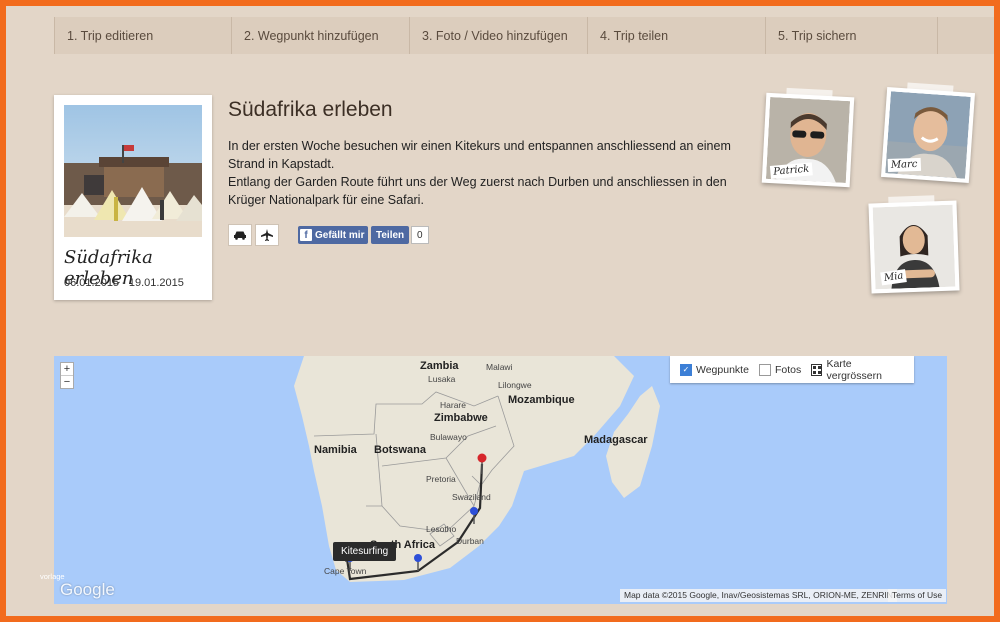 The width and height of the screenshot is (1000, 622). Describe the element at coordinates (808, 137) in the screenshot. I see `team-member-patrick: Patrick` at that location.